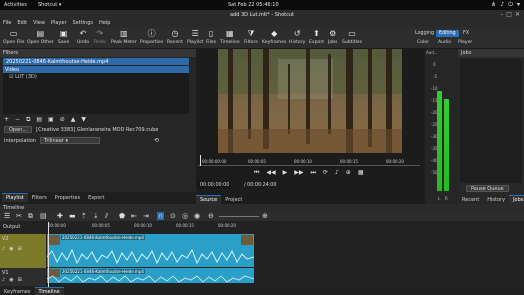 This screenshot has height=295, width=524. What do you see at coordinates (22, 23) in the screenshot?
I see `menu-edit: Edit` at bounding box center [22, 23].